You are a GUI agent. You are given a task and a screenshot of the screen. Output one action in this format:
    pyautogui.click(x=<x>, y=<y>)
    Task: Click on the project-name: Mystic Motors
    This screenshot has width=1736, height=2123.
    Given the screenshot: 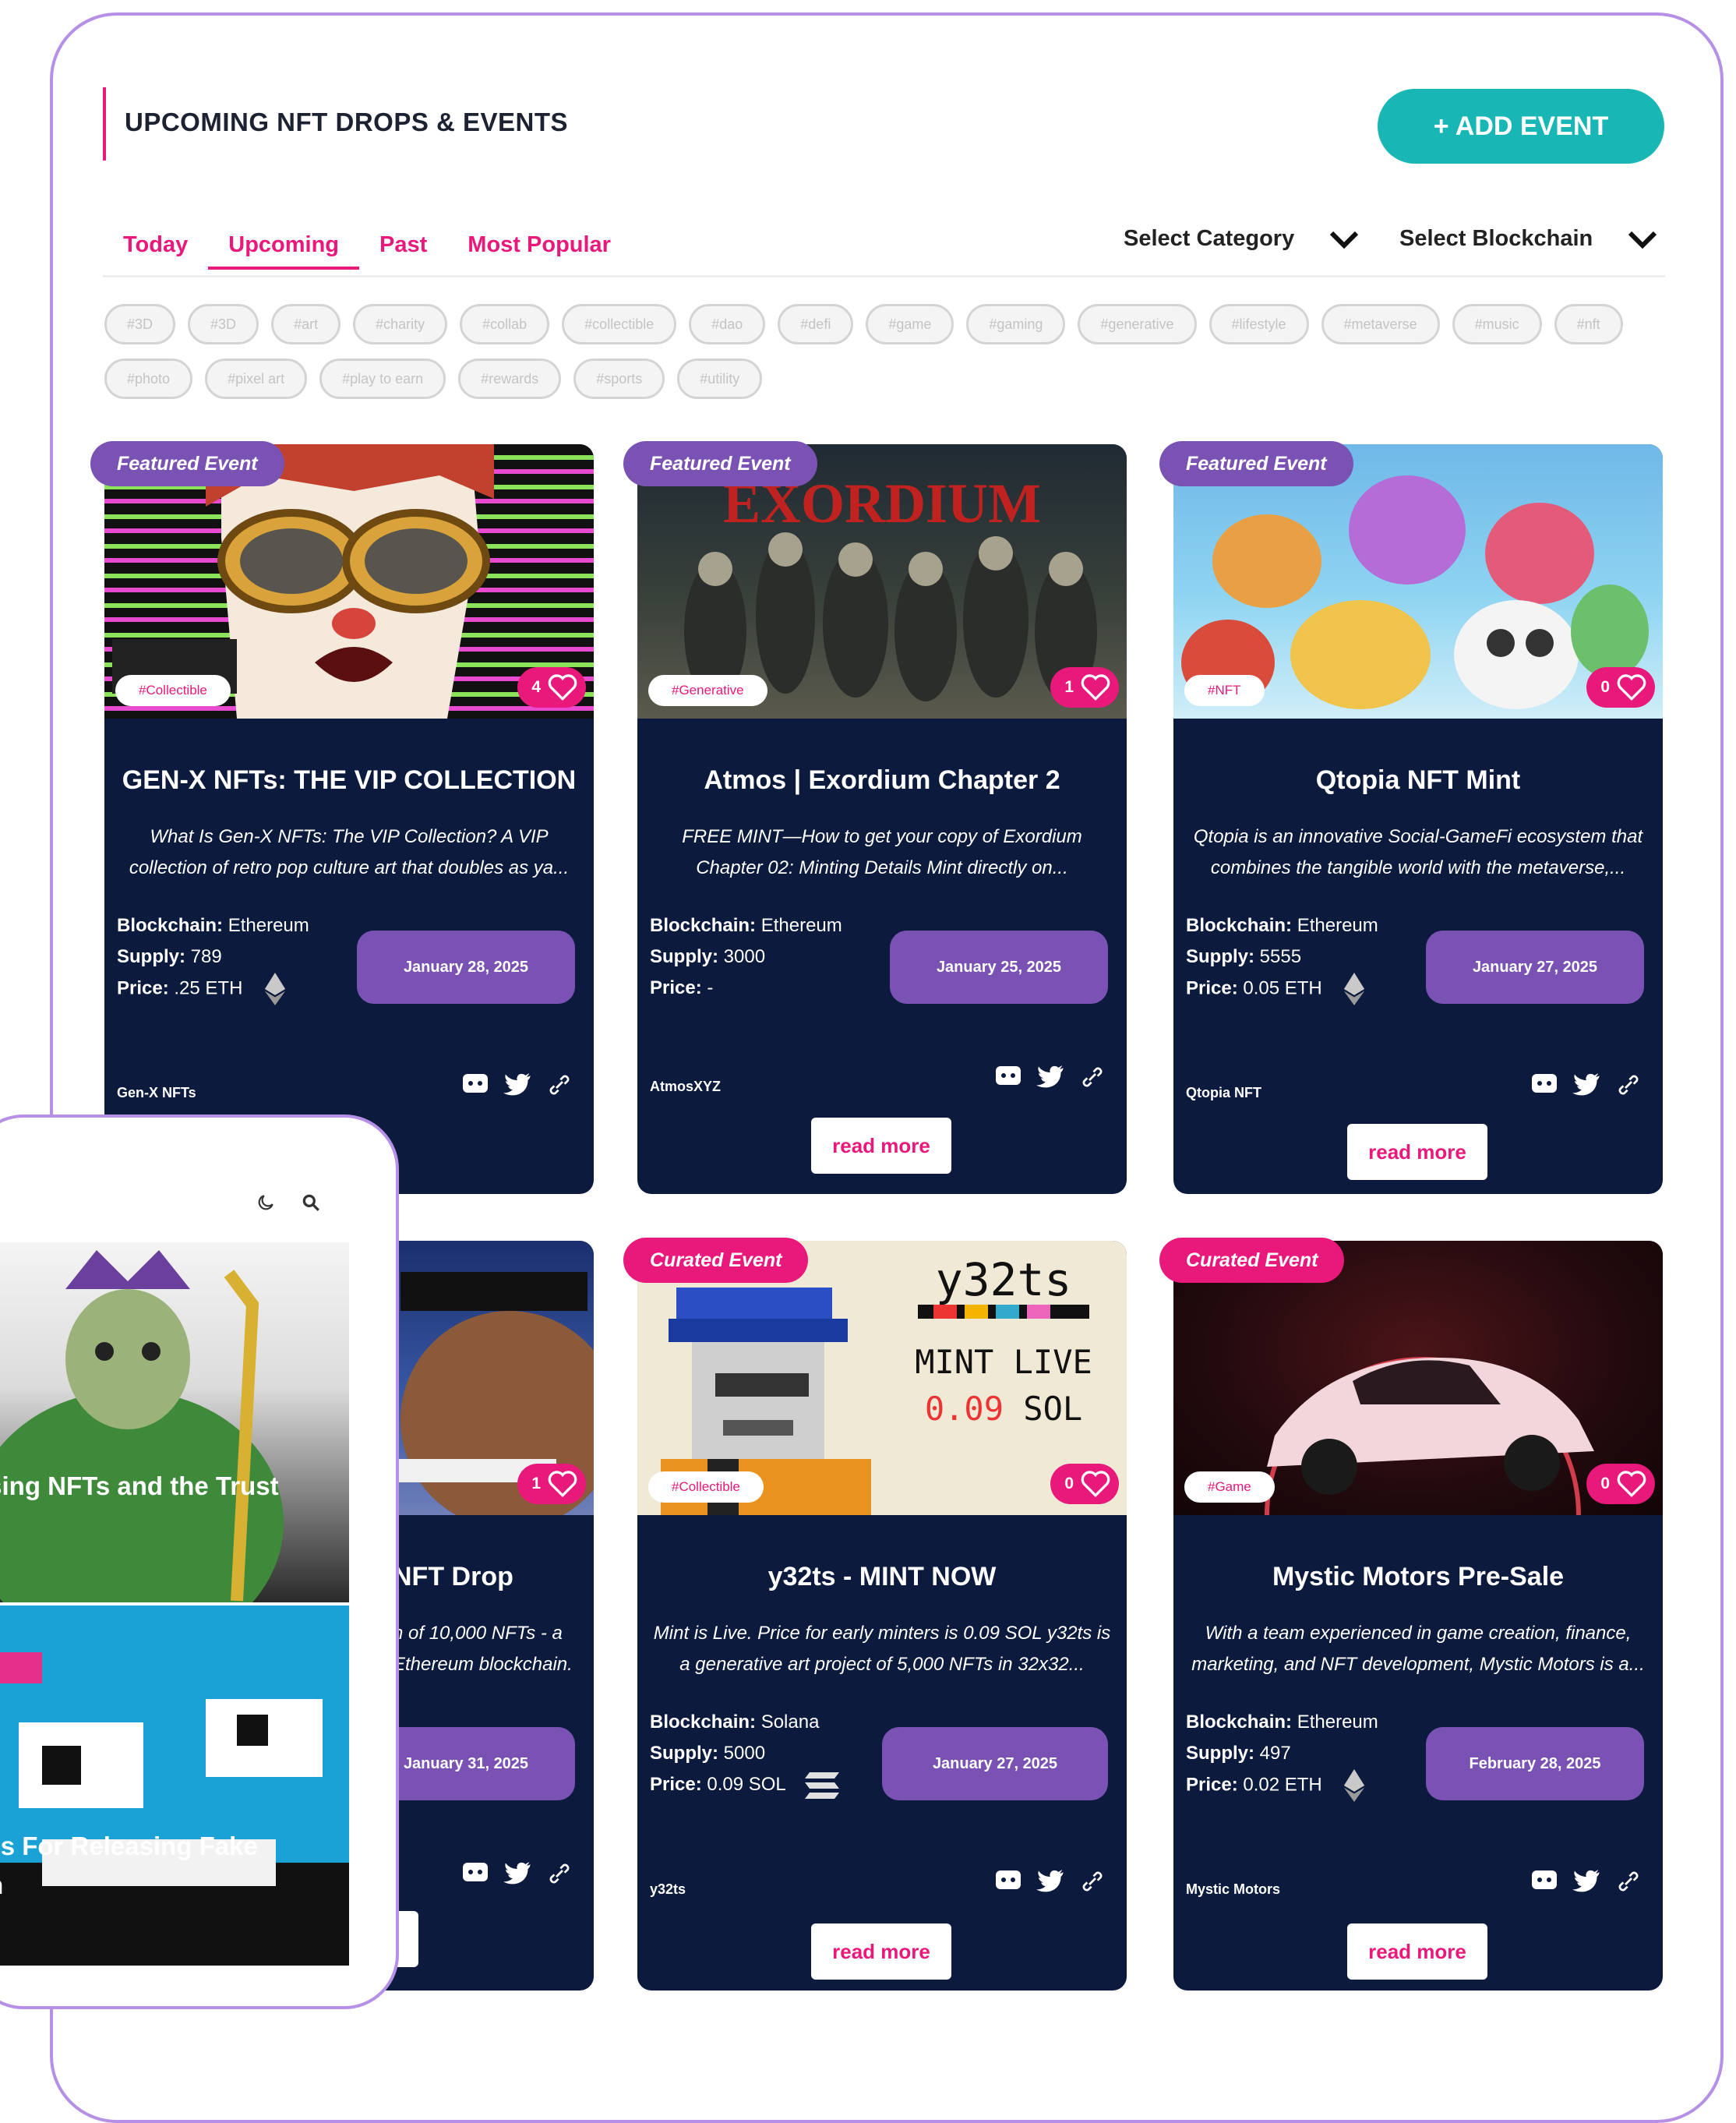 What is the action you would take?
    pyautogui.click(x=1233, y=1890)
    